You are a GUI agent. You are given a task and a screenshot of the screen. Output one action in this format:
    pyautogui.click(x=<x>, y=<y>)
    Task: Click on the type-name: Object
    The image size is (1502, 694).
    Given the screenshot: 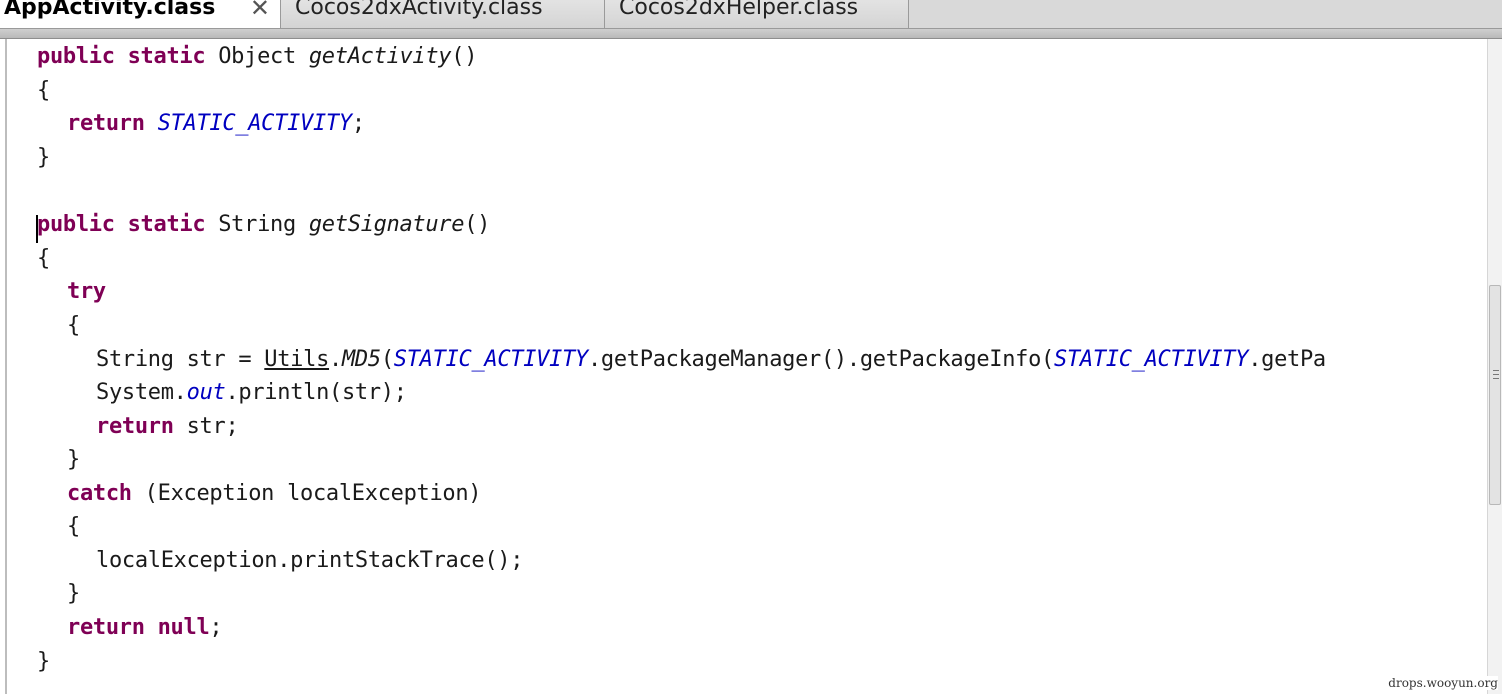 What is the action you would take?
    pyautogui.click(x=257, y=56)
    